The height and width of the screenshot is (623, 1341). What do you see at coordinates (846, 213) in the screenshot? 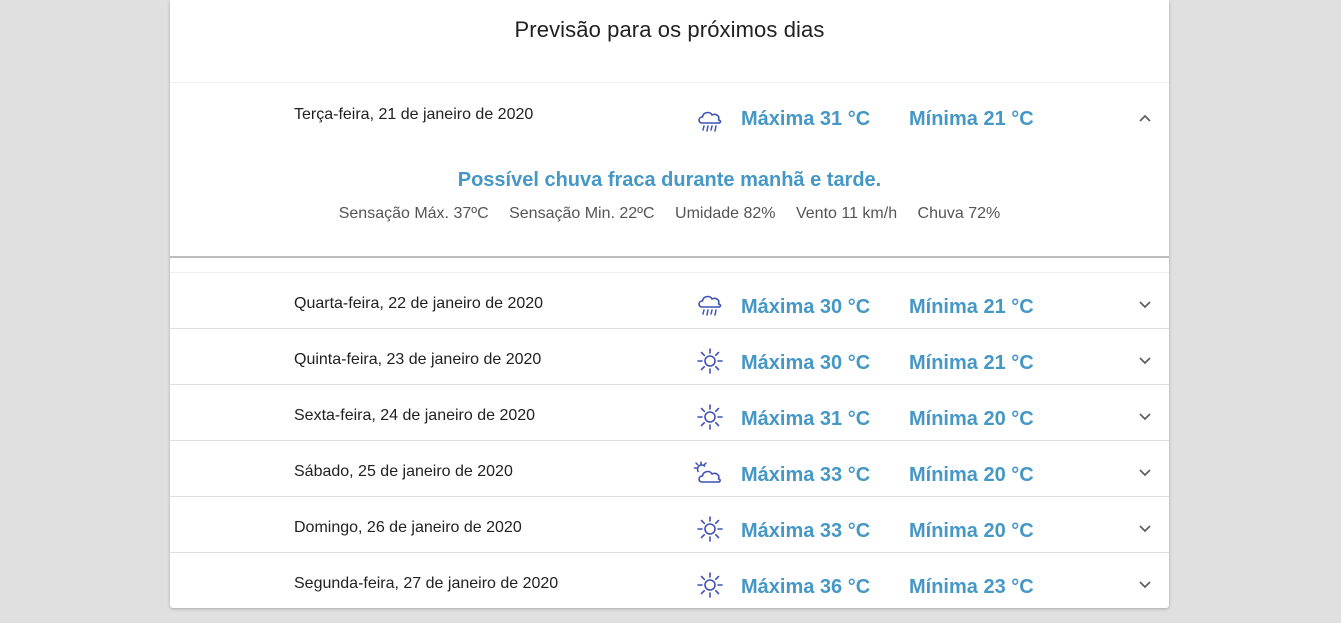
I see `wind-detail: Vento 11 km/h` at bounding box center [846, 213].